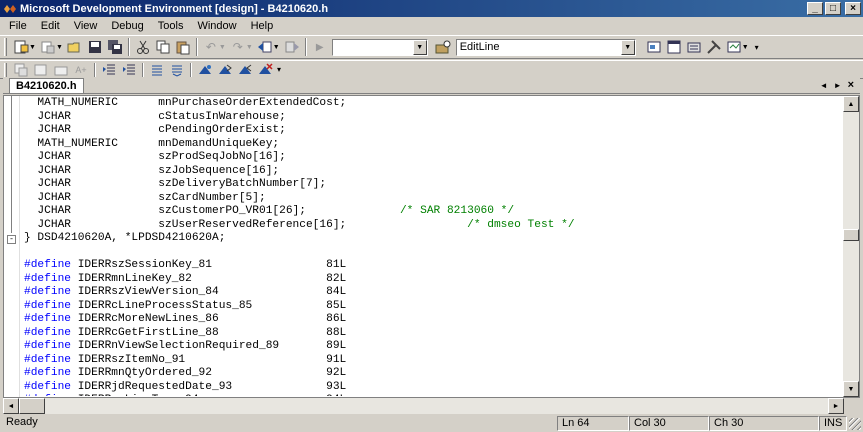 The width and height of the screenshot is (863, 432). I want to click on save-all-icon, so click(115, 47).